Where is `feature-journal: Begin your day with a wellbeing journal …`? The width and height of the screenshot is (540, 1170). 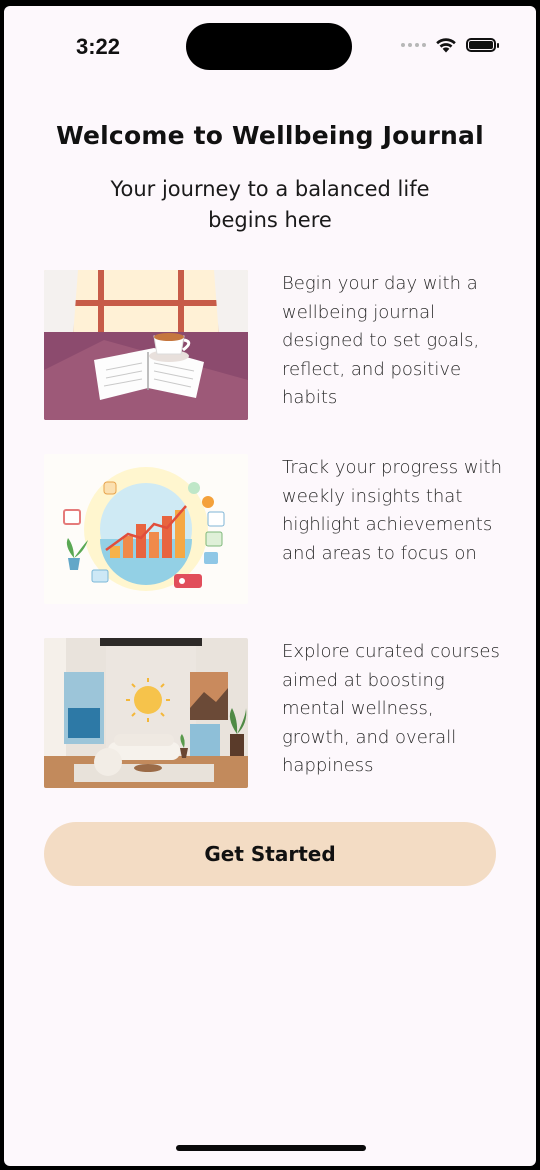
feature-journal: Begin your day with a wellbeing journal … is located at coordinates (274, 345).